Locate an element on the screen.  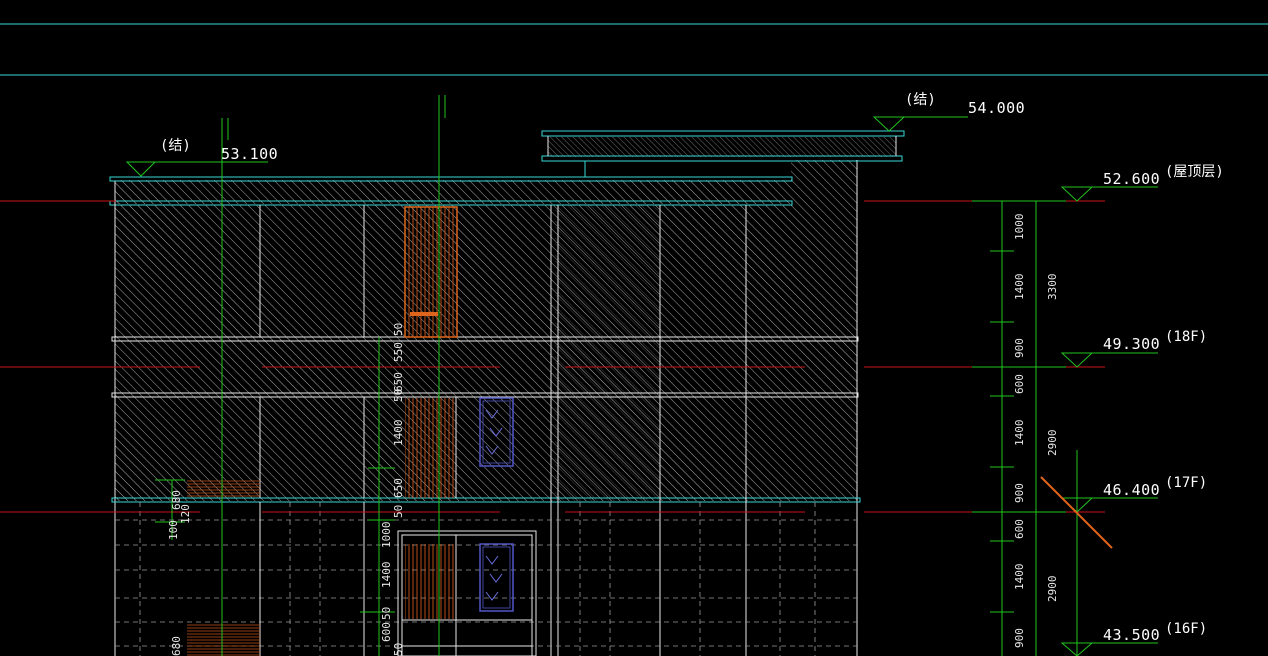
right-dim-6: 900 is located at coordinates (1019, 493).